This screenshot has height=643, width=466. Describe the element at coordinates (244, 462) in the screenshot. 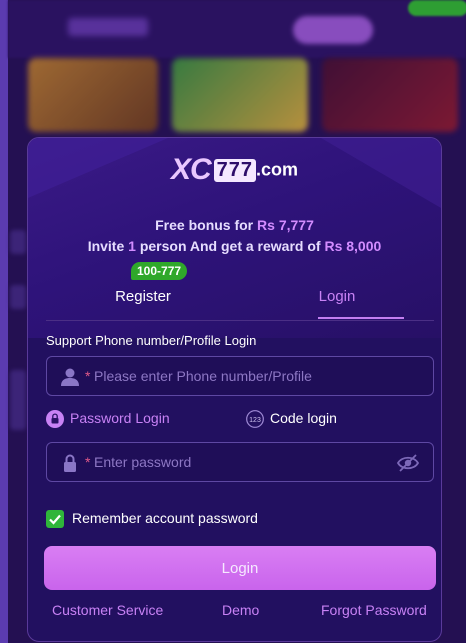

I see `password-input` at that location.